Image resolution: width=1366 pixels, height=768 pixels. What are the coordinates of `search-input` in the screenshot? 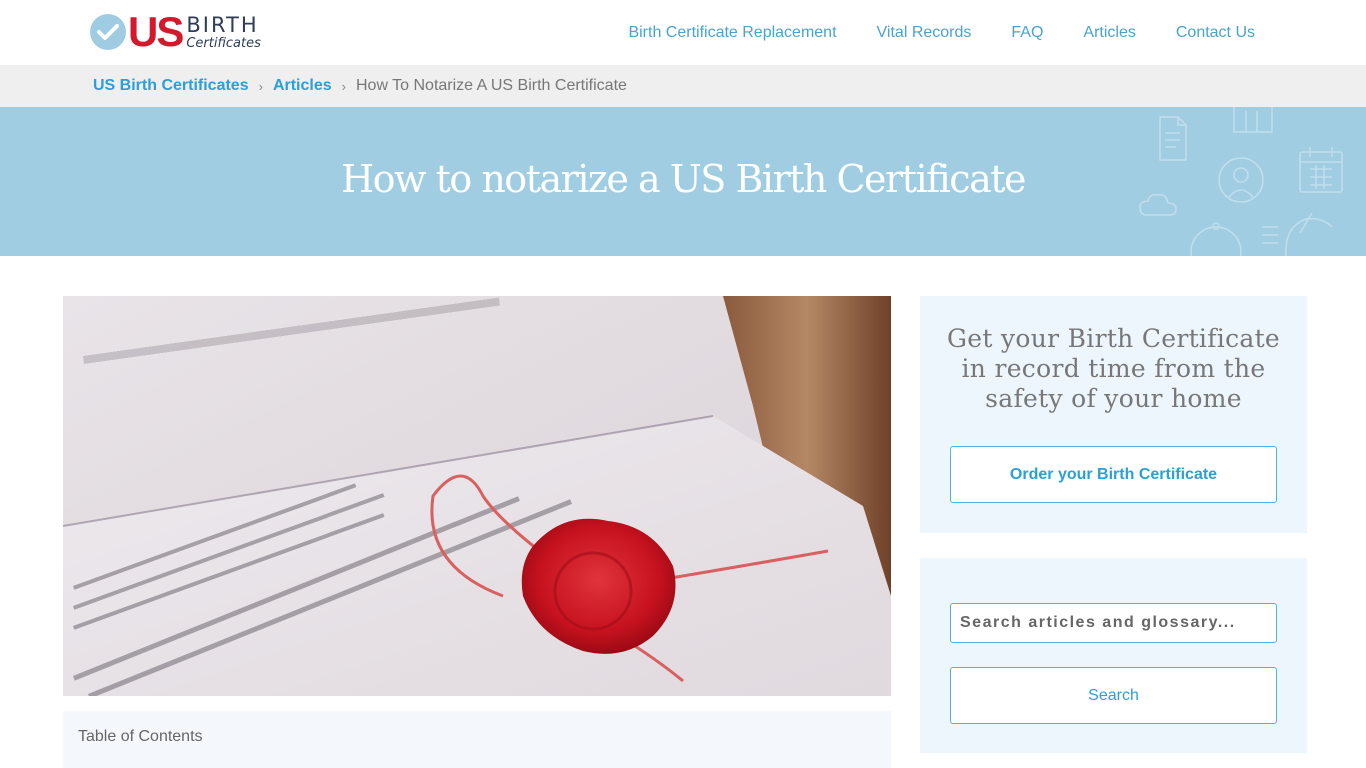 It's located at (1113, 623).